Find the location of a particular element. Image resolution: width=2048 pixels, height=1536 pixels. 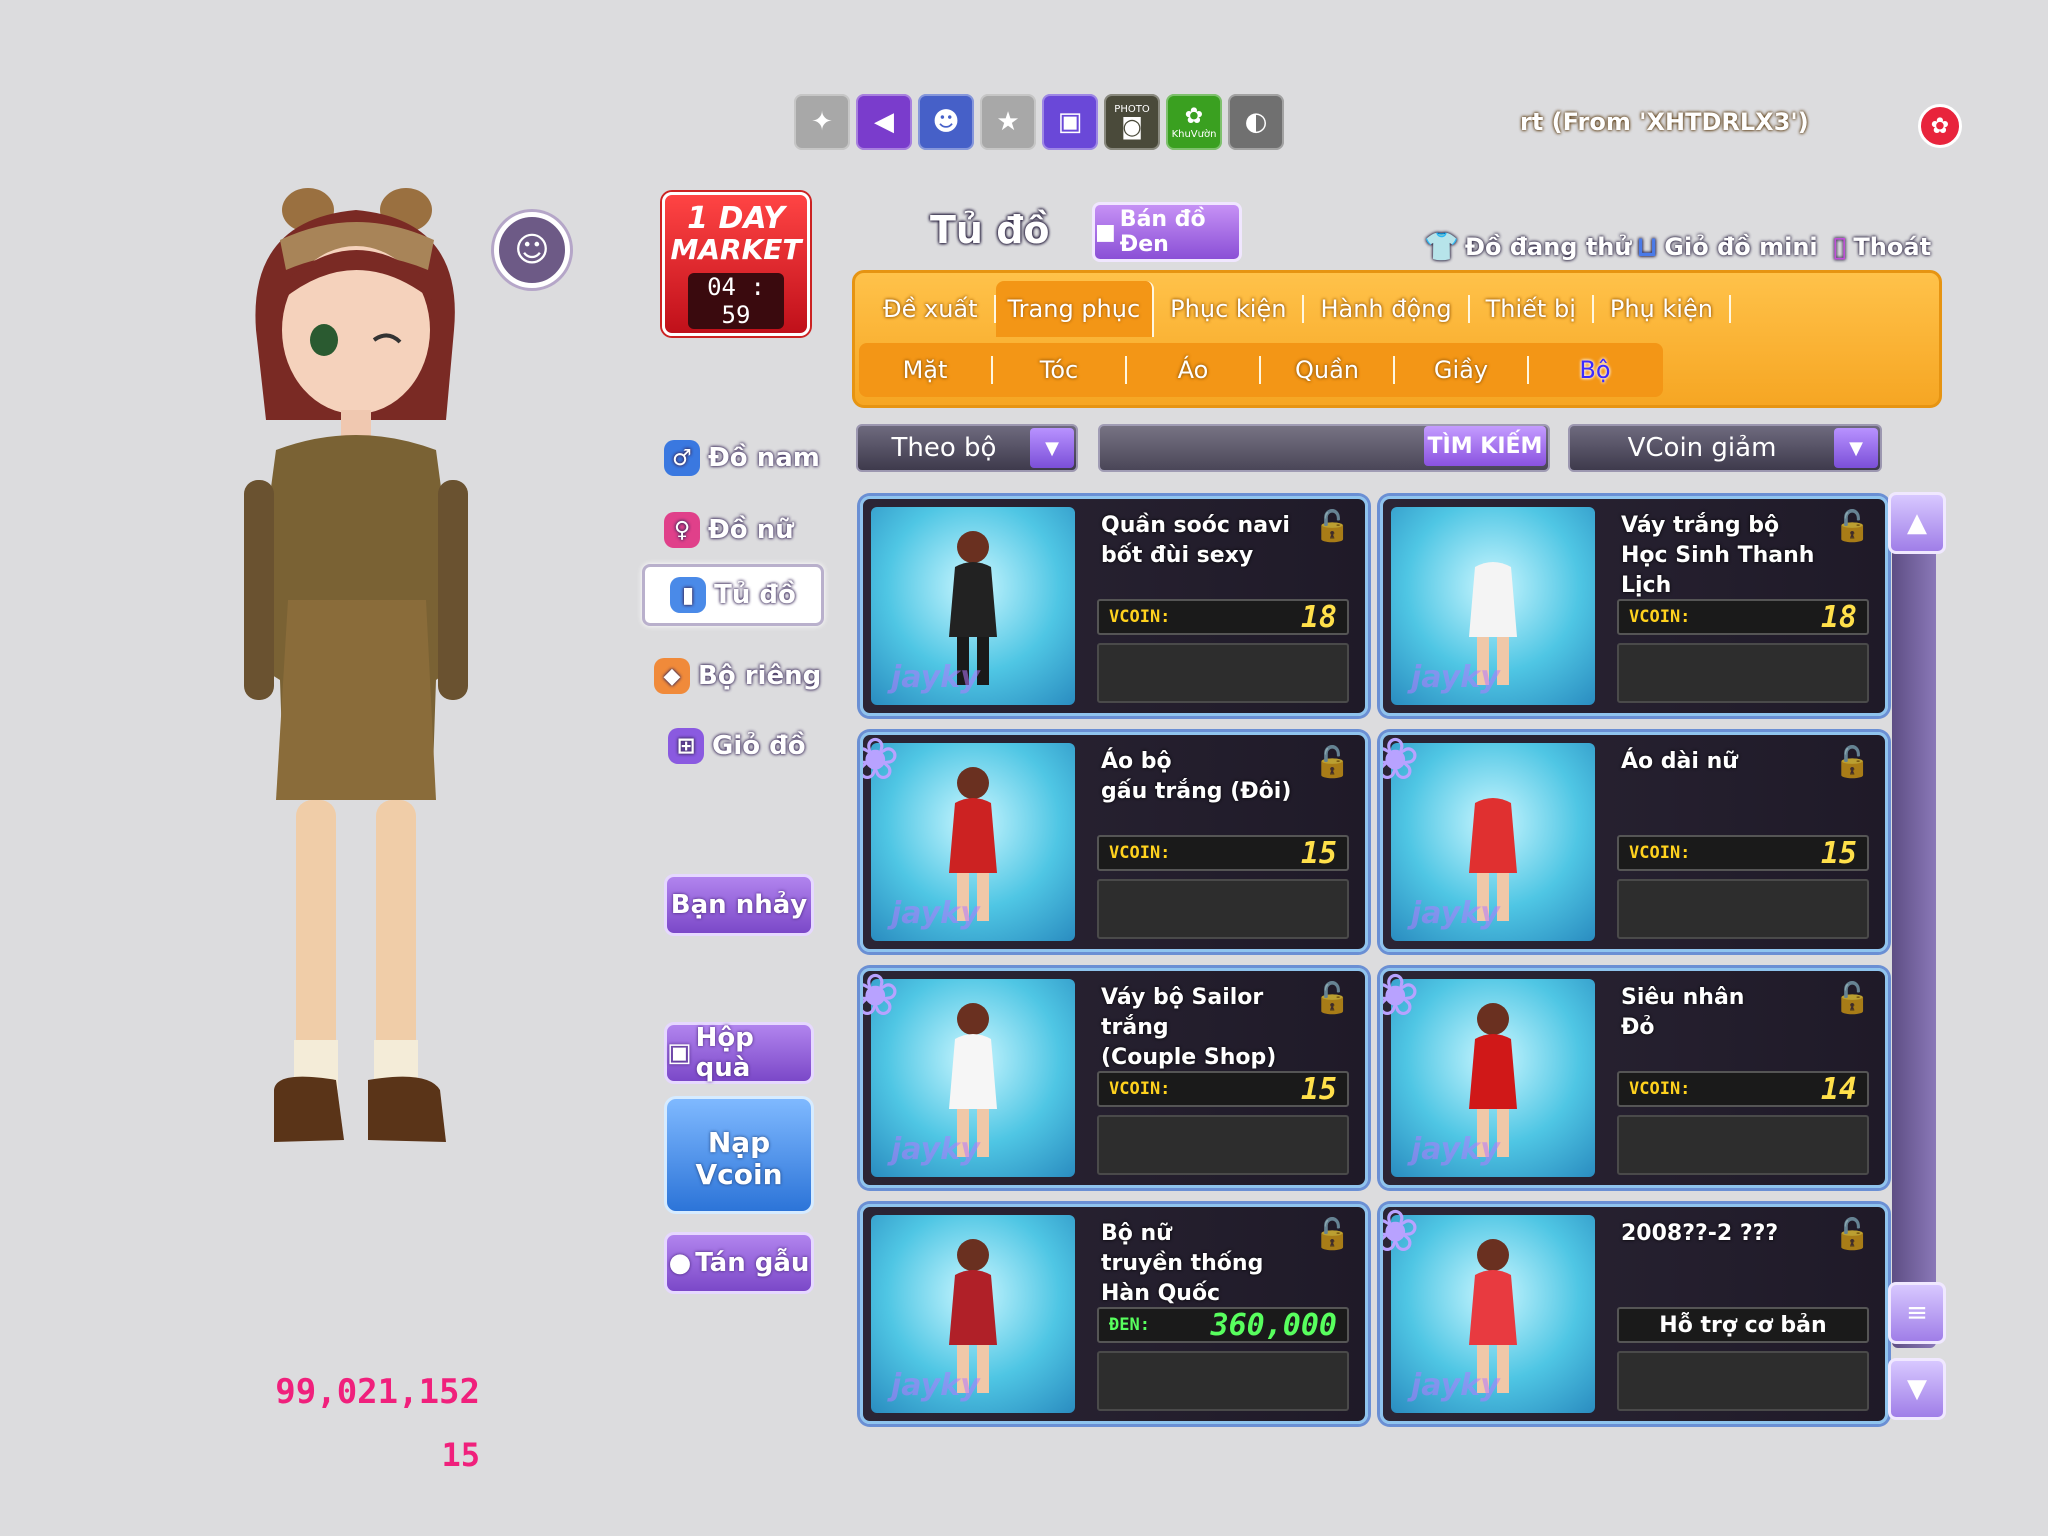

scroll-up-button: ▲ is located at coordinates (1917, 523).